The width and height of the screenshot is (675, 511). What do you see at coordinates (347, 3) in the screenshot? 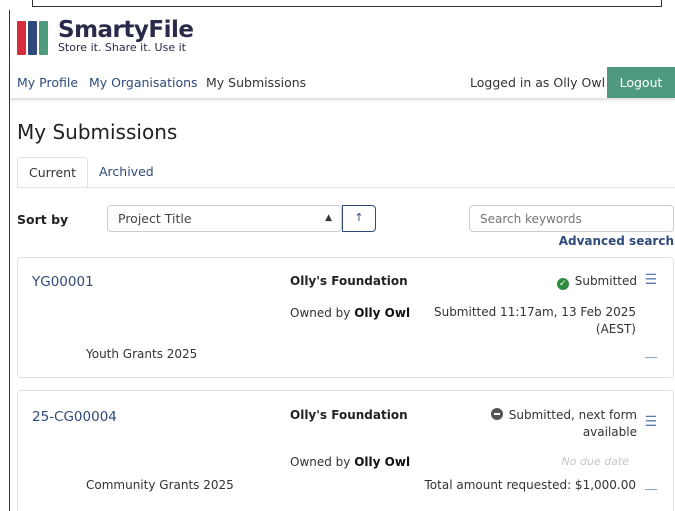
I see `outer-frame-top` at bounding box center [347, 3].